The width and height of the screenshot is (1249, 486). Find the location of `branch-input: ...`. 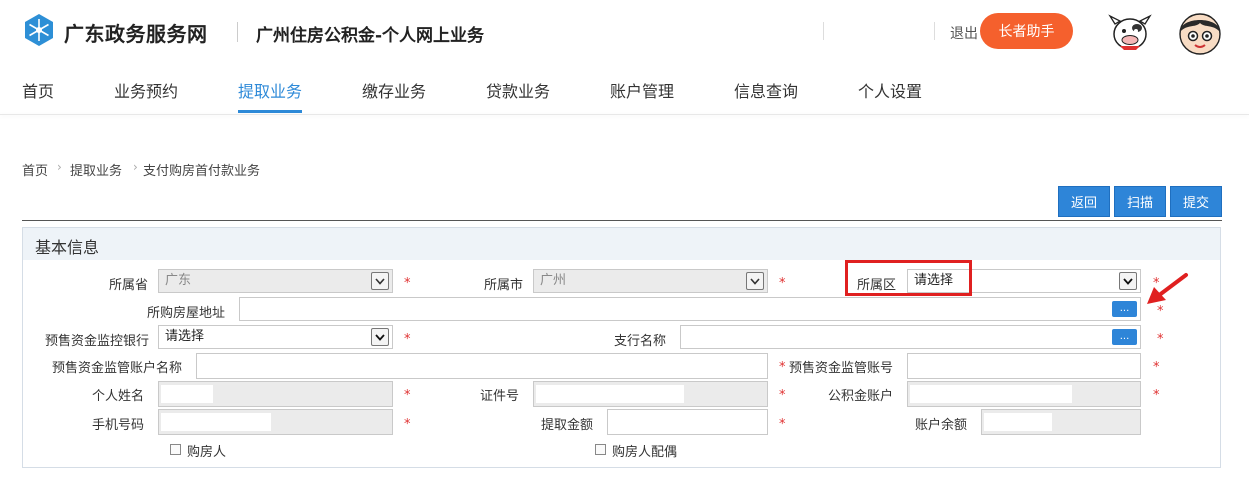

branch-input: ... is located at coordinates (910, 337).